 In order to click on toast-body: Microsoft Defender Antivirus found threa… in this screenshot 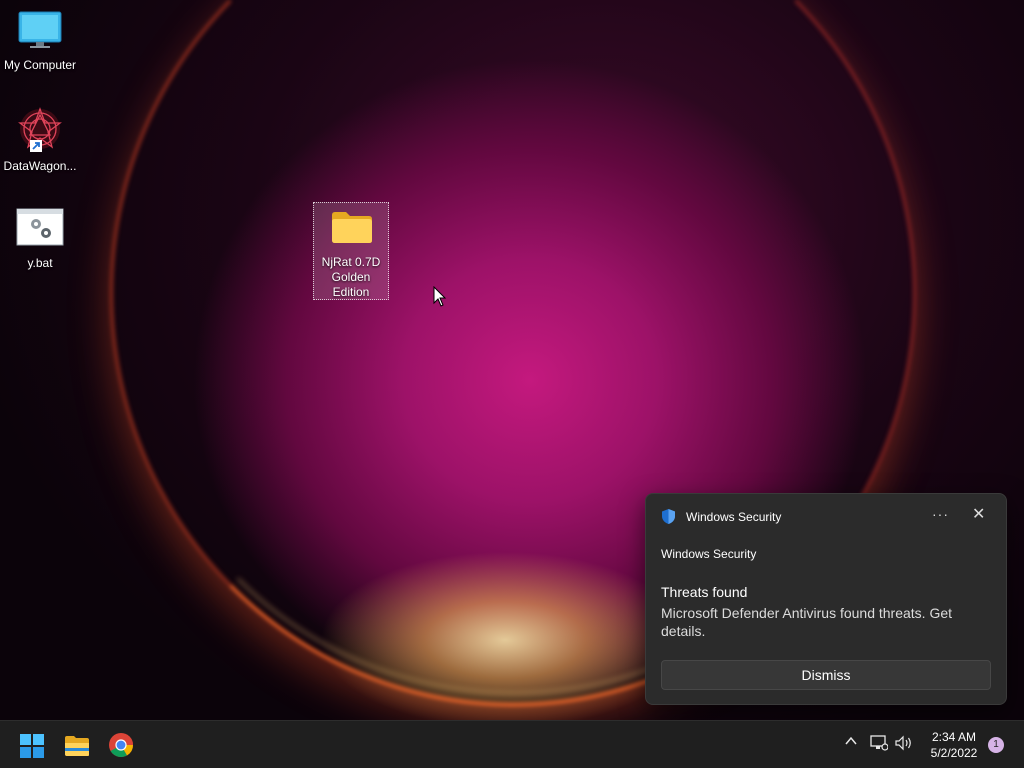, I will do `click(821, 622)`.